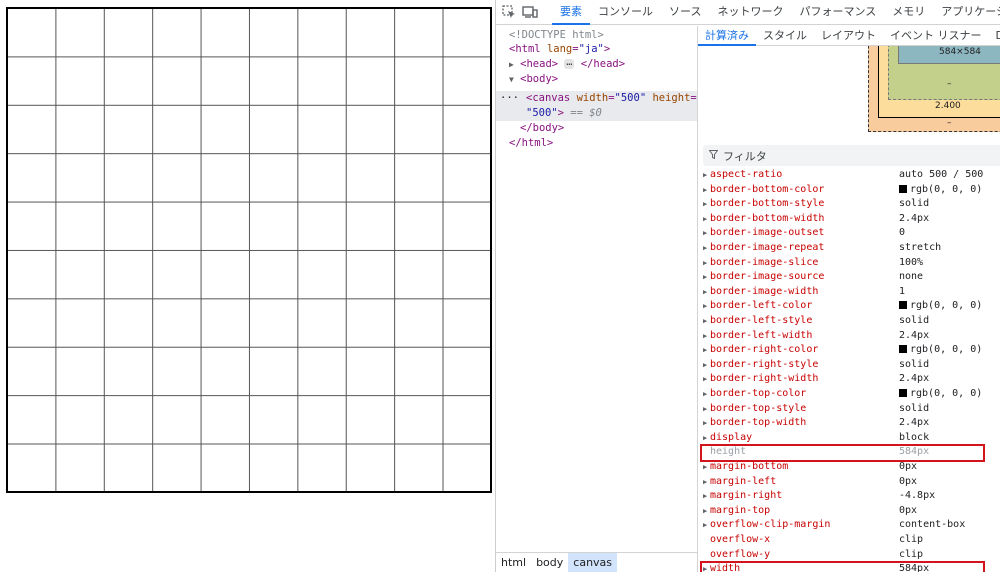  What do you see at coordinates (949, 55) in the screenshot?
I see `box-model-content: 584×584` at bounding box center [949, 55].